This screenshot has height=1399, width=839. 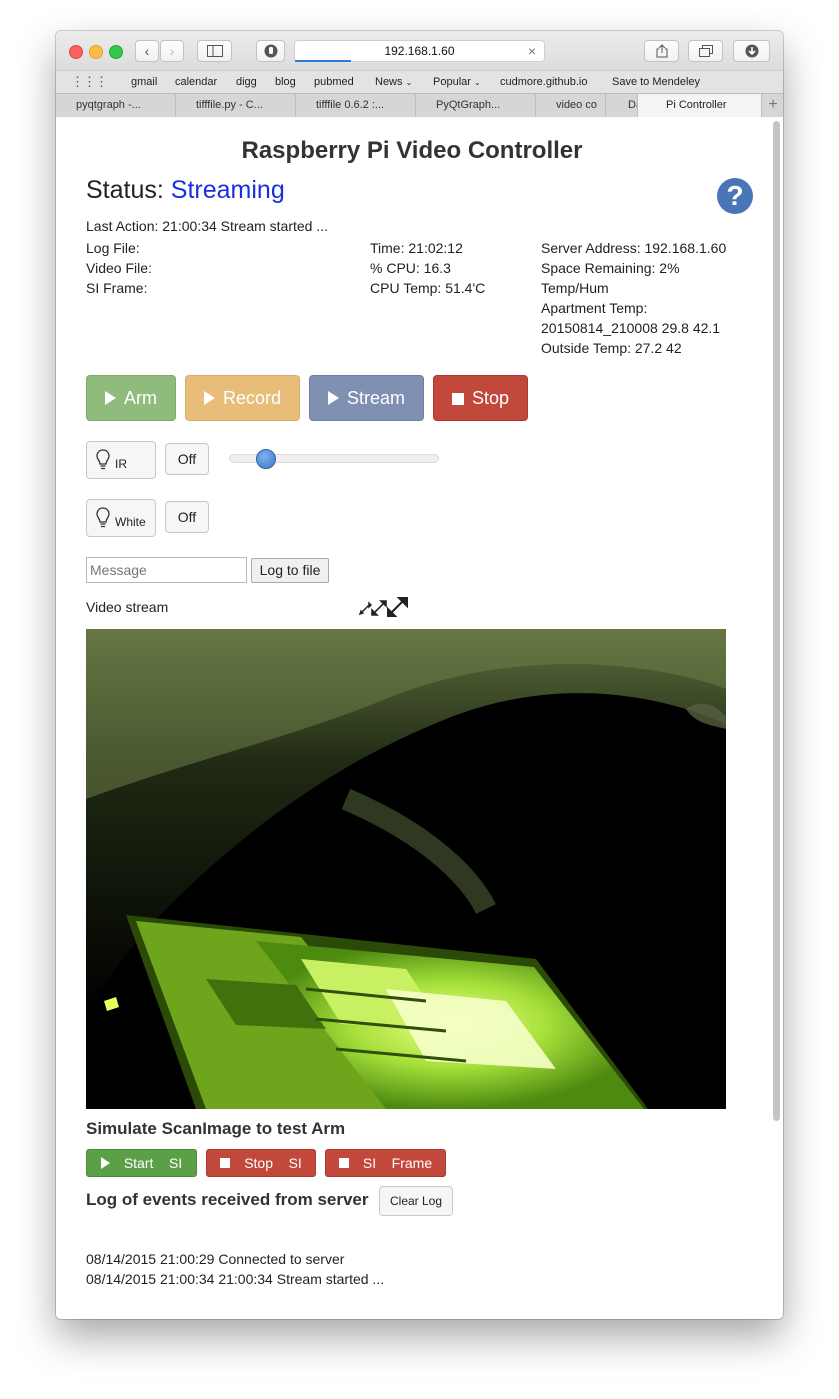 What do you see at coordinates (611, 348) in the screenshot?
I see `outside-temp: Outside Temp: 27.2 42` at bounding box center [611, 348].